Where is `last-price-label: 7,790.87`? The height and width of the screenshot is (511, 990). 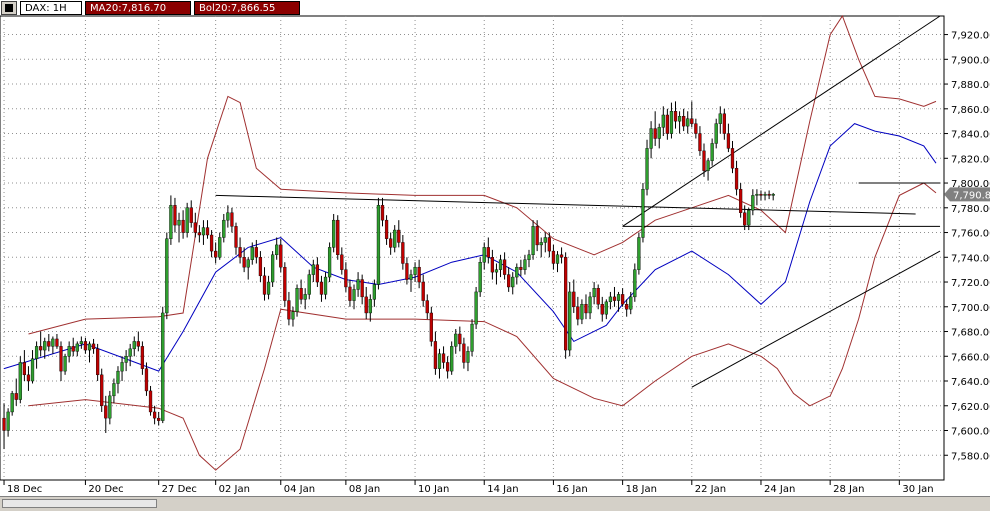 last-price-label: 7,790.87 is located at coordinates (967, 194).